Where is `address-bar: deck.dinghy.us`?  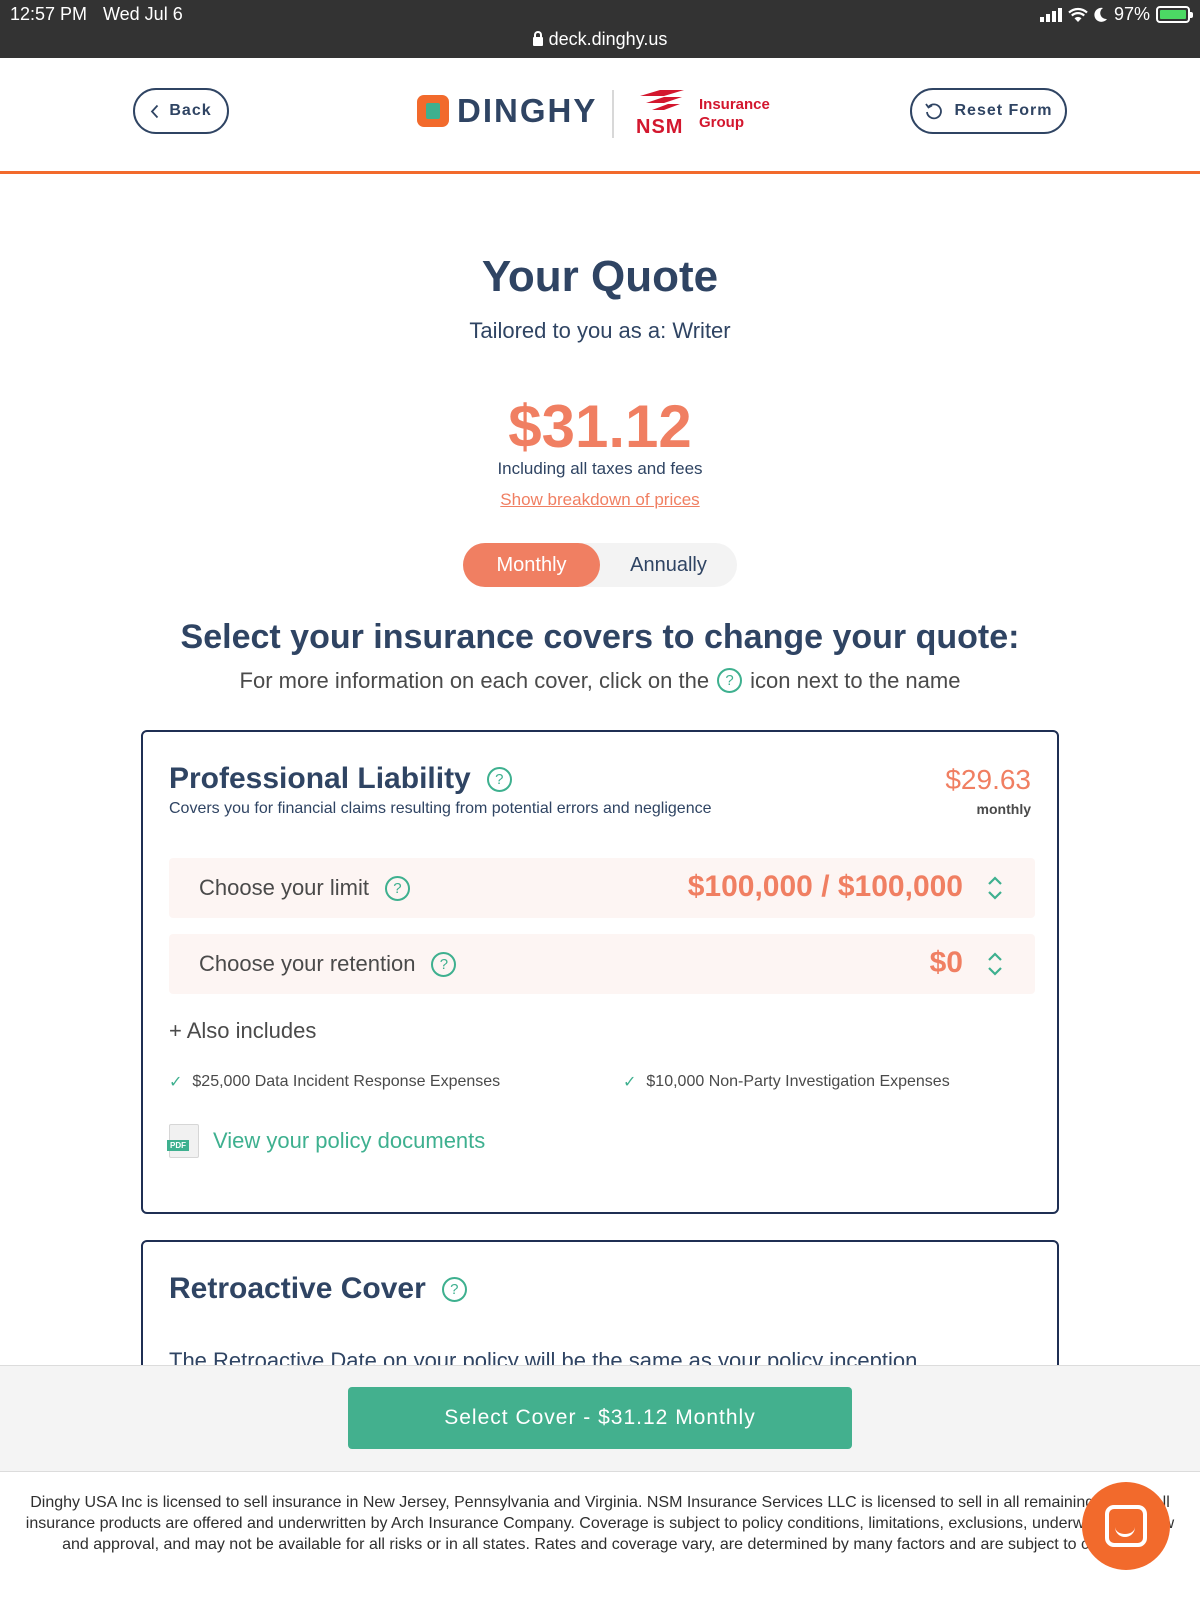 address-bar: deck.dinghy.us is located at coordinates (600, 39).